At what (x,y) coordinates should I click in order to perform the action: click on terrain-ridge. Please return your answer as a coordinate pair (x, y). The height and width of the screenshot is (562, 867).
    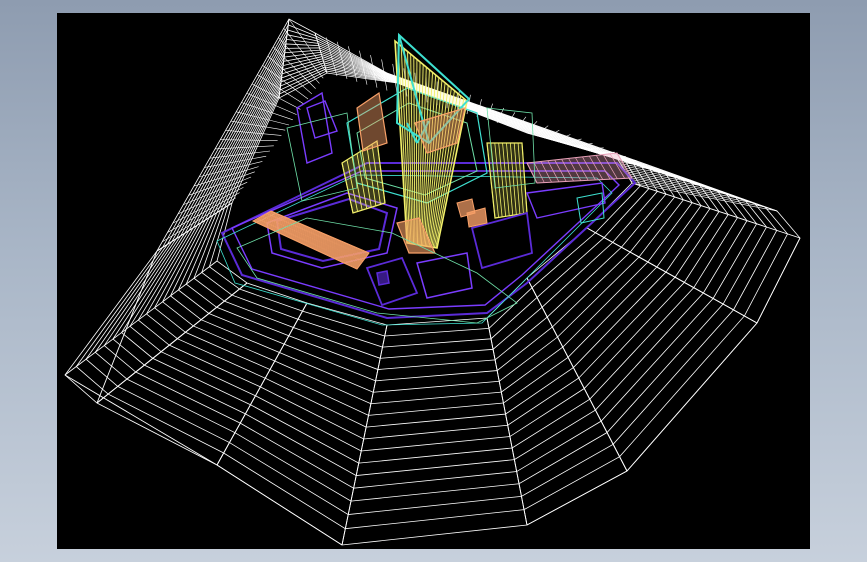
    Looking at the image, I should click on (141, 318).